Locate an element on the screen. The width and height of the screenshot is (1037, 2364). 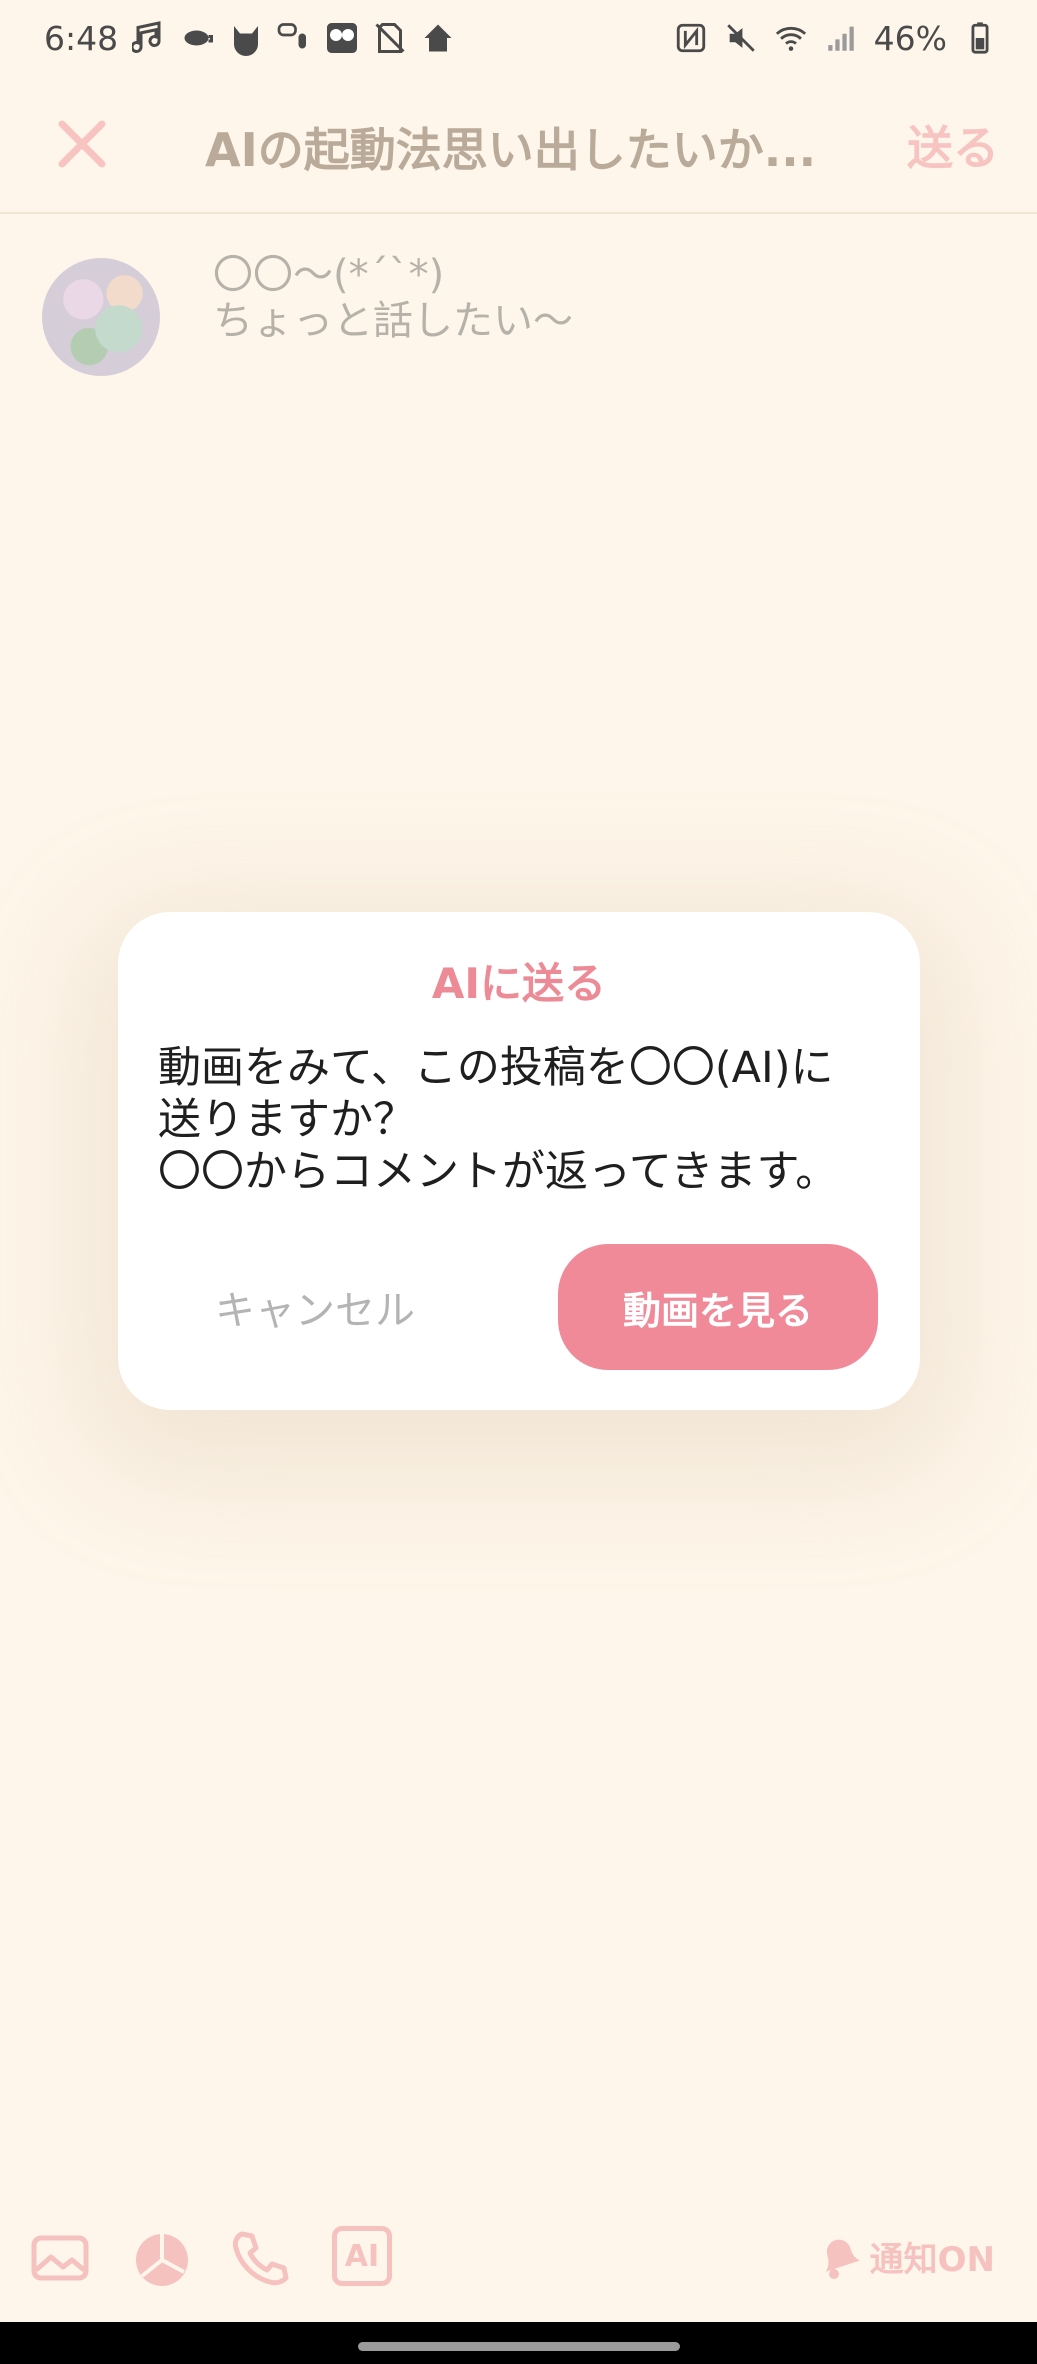
voice-chat-icon is located at coordinates (292, 36).